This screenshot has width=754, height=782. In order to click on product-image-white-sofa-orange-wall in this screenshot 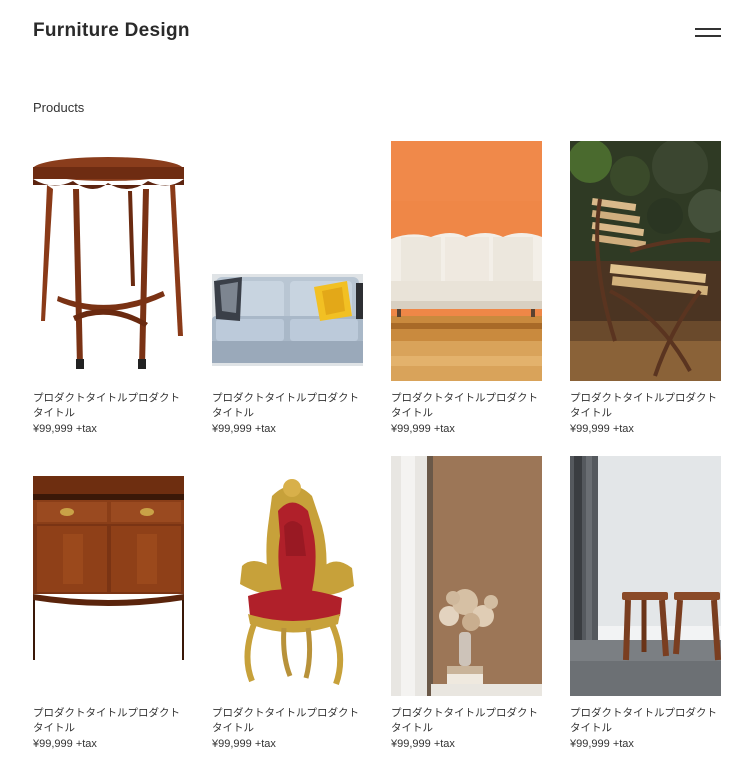, I will do `click(466, 261)`.